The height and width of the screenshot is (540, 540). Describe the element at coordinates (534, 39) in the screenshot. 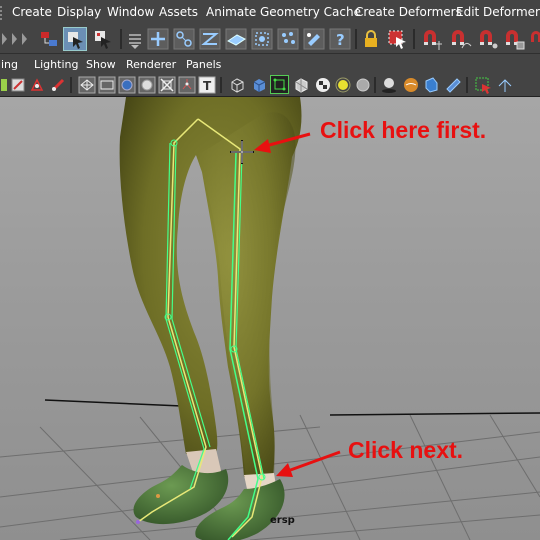

I see `snap-to-live-icon` at that location.